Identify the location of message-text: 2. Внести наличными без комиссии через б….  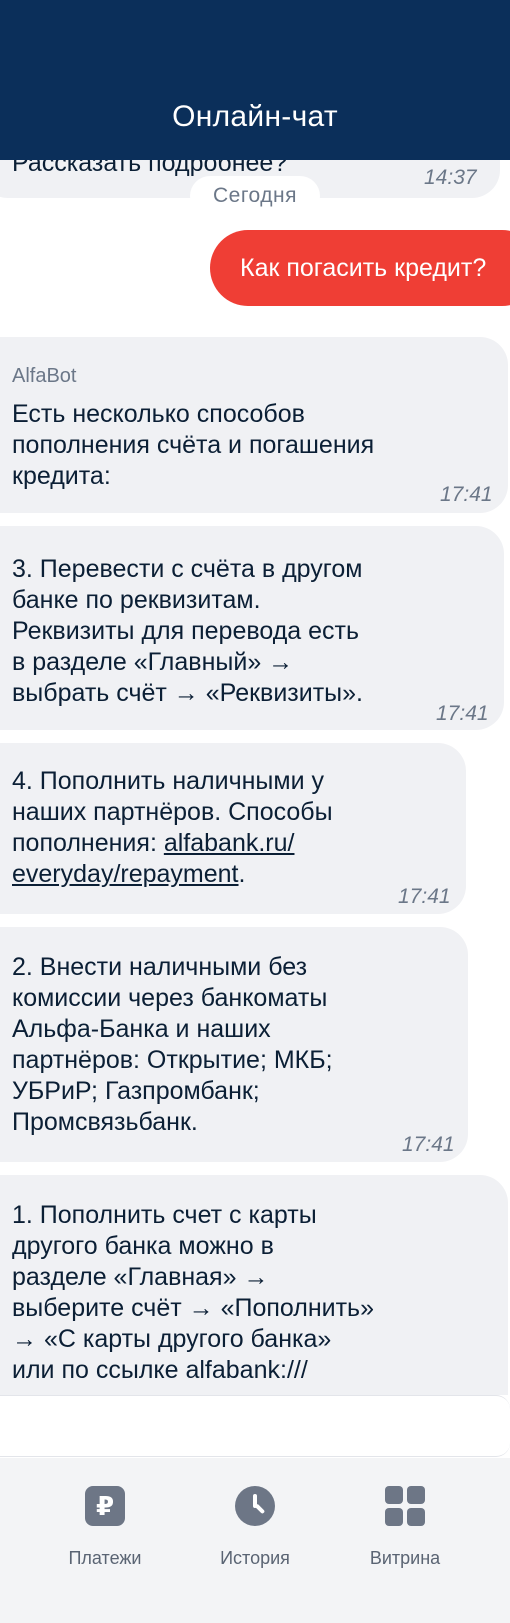
(172, 1044).